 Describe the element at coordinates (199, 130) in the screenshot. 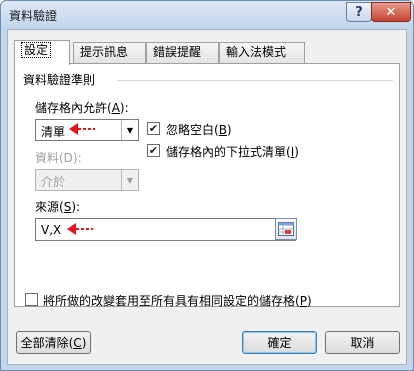

I see `ignore-blank-label: 忽略空白(B)` at that location.